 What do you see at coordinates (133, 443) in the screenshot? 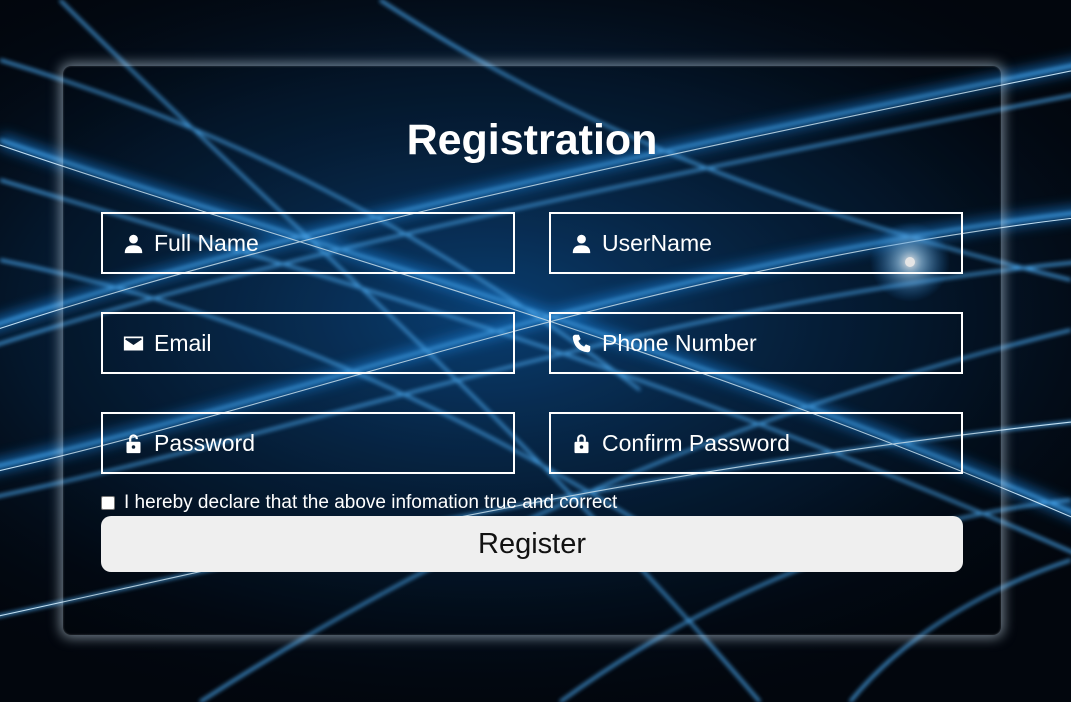
I see `unlock-icon` at bounding box center [133, 443].